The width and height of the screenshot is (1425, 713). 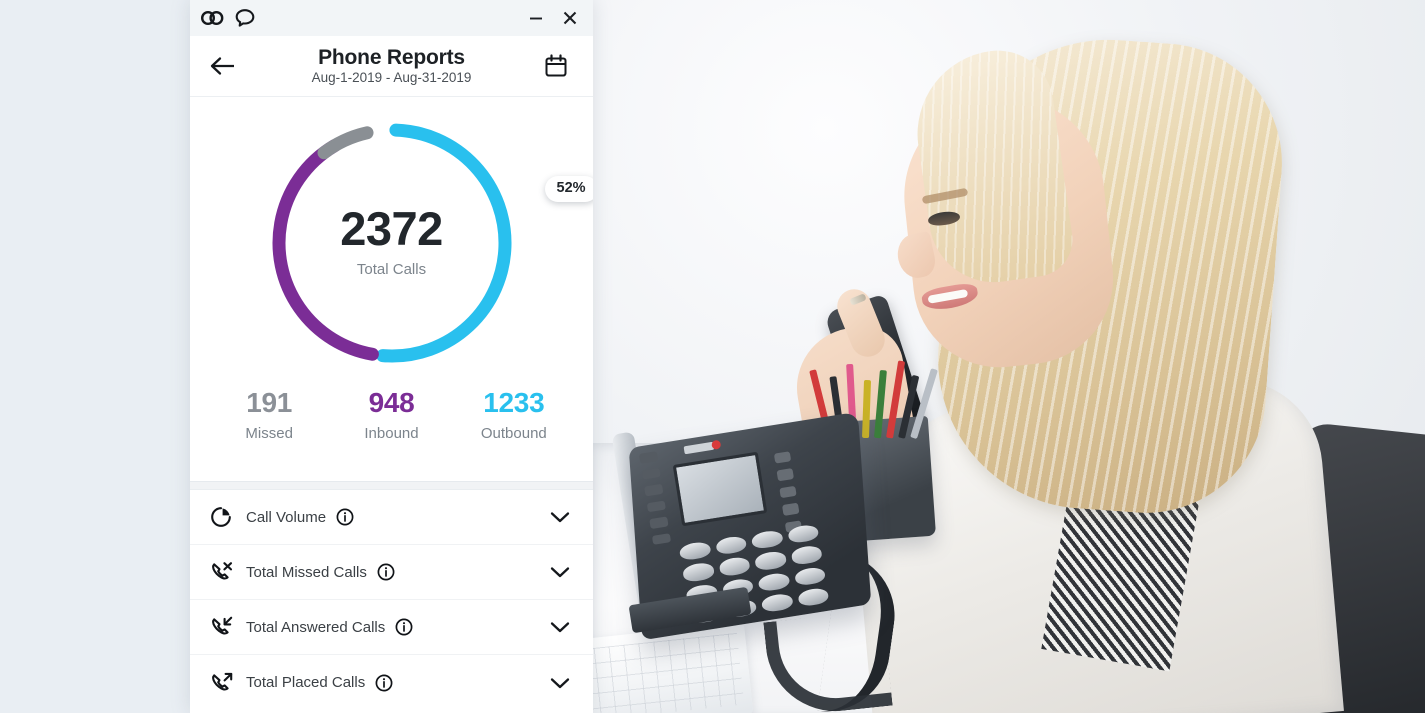 What do you see at coordinates (306, 572) in the screenshot?
I see `report-row-label: Total Missed Calls` at bounding box center [306, 572].